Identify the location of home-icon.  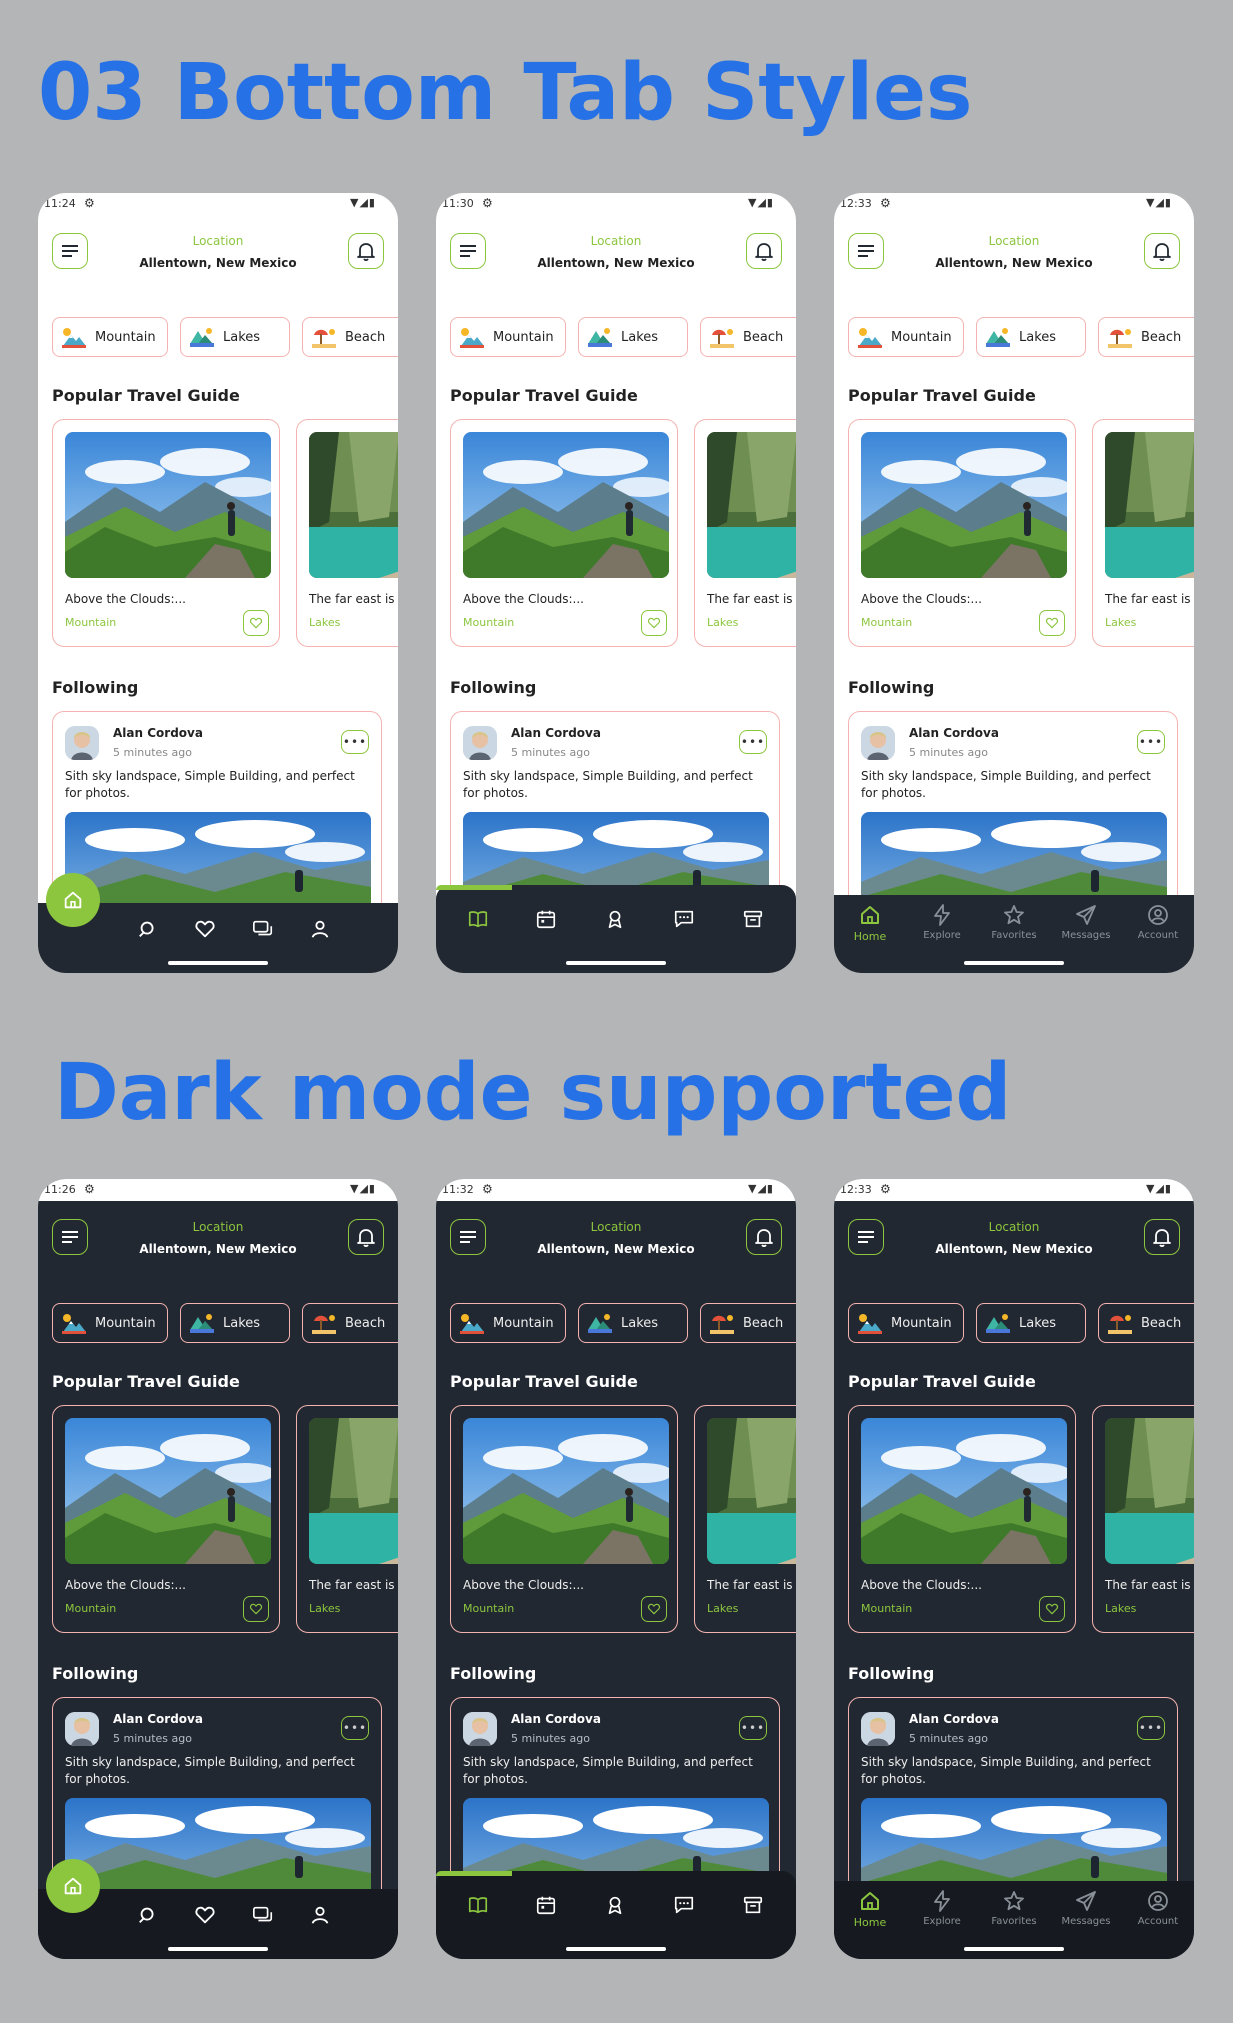
(870, 915).